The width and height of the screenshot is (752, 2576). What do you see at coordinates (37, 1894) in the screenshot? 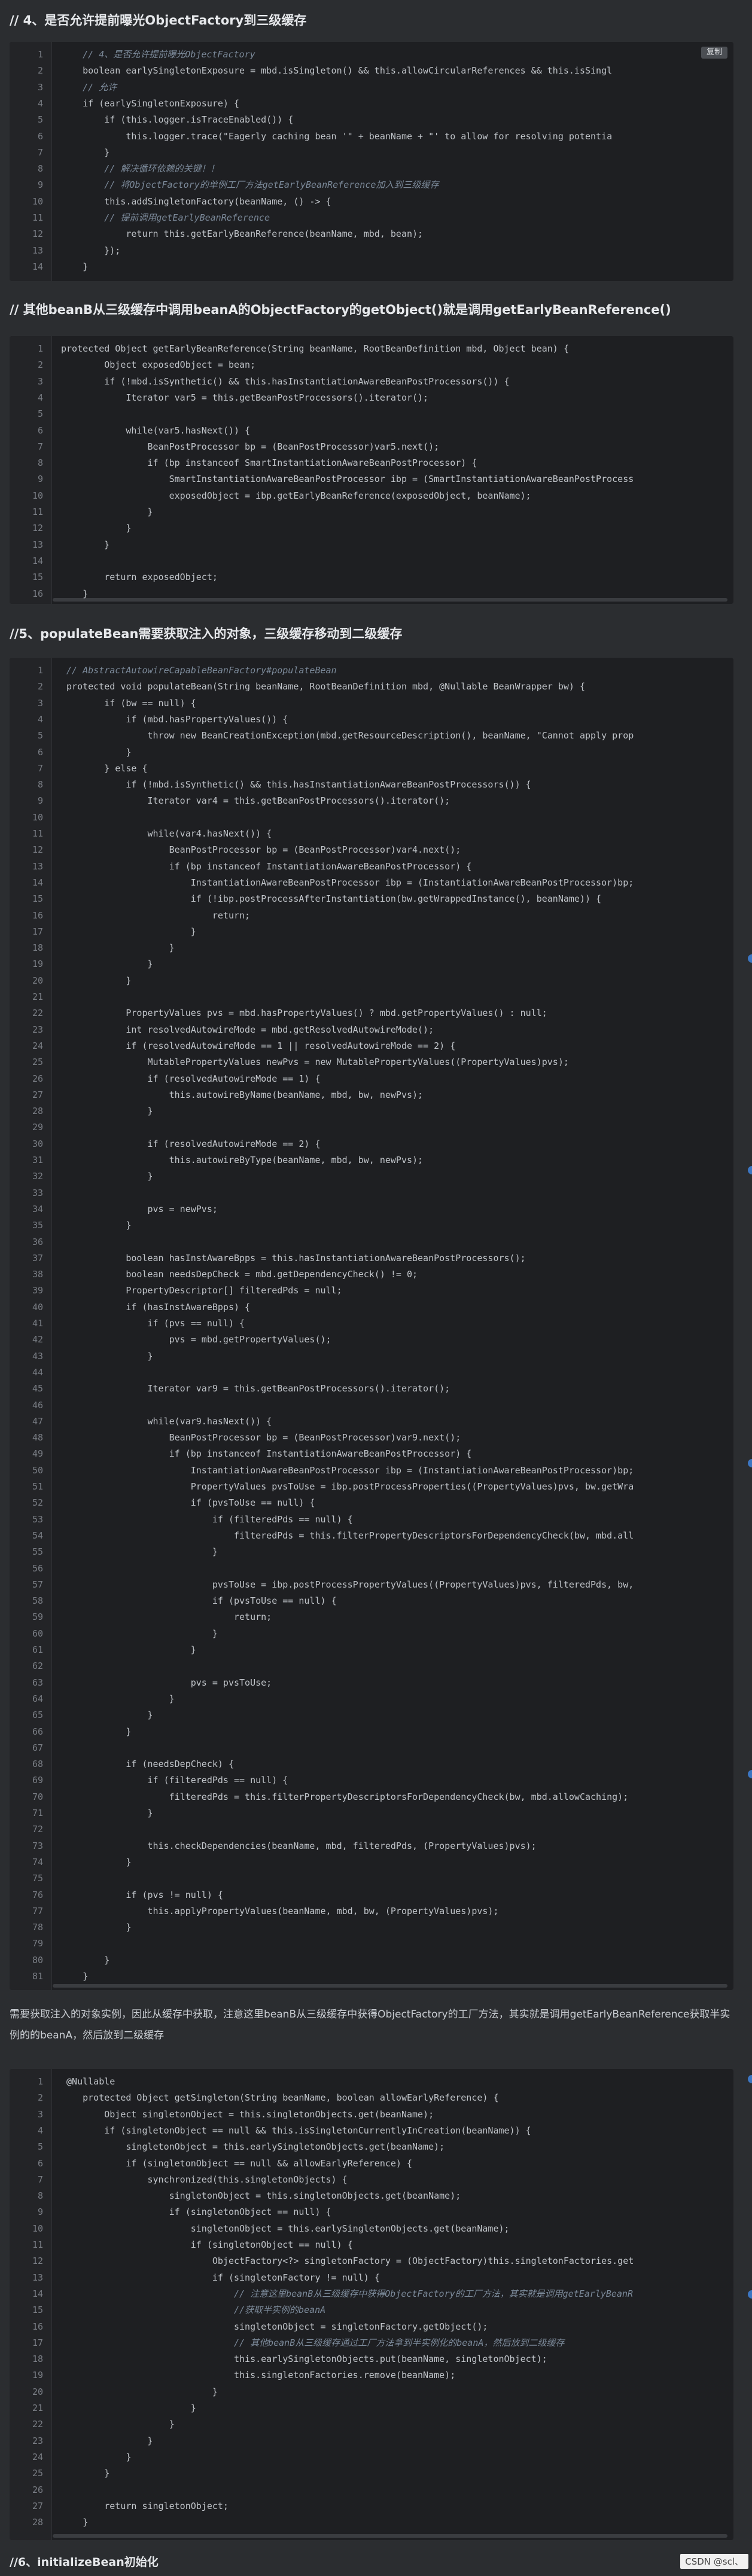
I see `line-number: 76` at bounding box center [37, 1894].